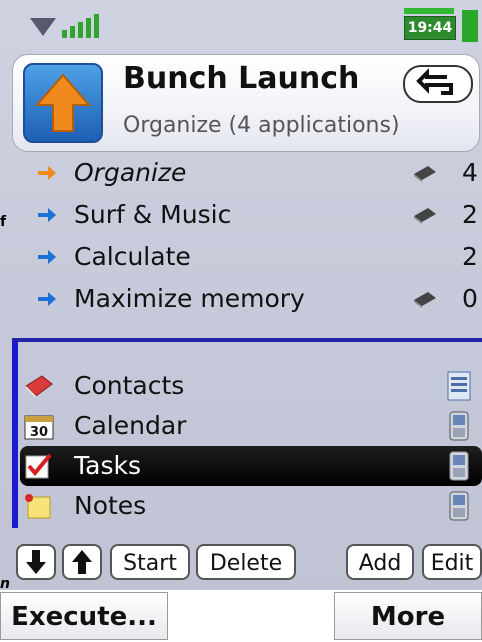 The width and height of the screenshot is (482, 642). Describe the element at coordinates (189, 298) in the screenshot. I see `group-label: Maximize memory` at that location.